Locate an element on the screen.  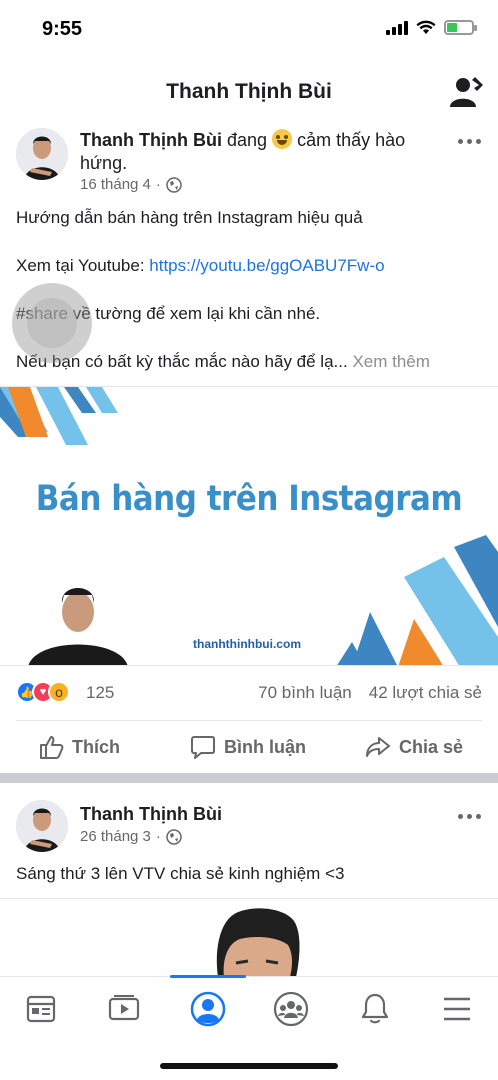
watch-icon is located at coordinates (124, 1009).